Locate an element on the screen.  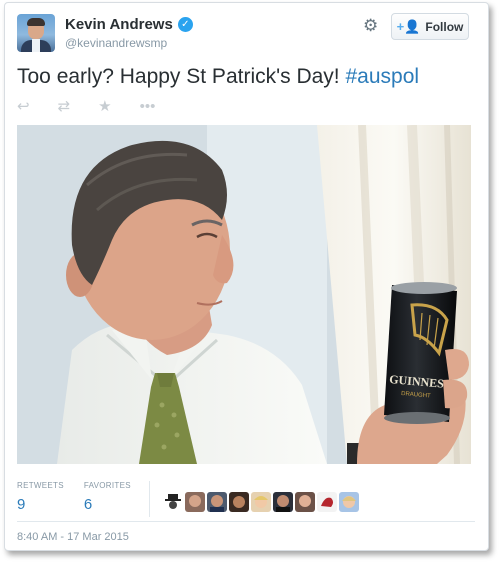
retweets-count: 9 is located at coordinates (21, 504).